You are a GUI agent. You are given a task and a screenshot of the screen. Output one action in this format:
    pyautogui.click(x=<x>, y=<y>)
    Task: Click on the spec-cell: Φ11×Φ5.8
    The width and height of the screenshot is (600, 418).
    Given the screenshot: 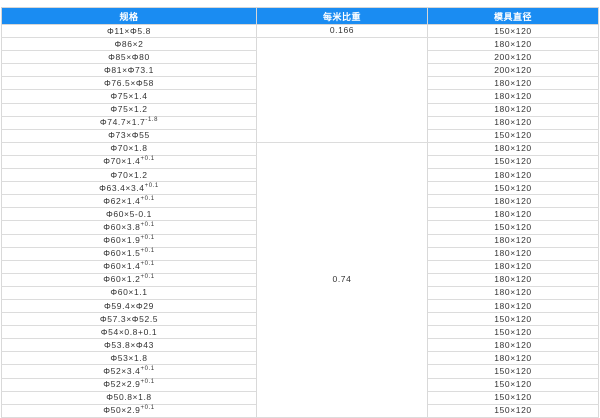 What is the action you would take?
    pyautogui.click(x=129, y=31)
    